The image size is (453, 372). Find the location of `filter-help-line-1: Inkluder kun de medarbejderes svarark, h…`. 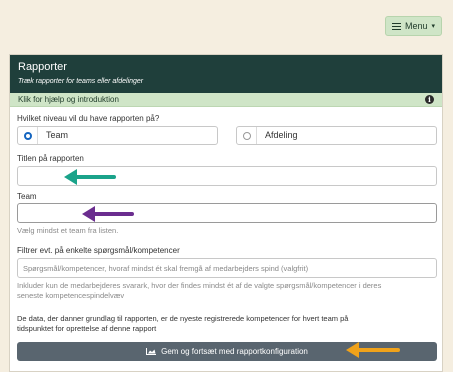

filter-help-line-1: Inkluder kun de medarbejderes svarark, h… is located at coordinates (199, 285).